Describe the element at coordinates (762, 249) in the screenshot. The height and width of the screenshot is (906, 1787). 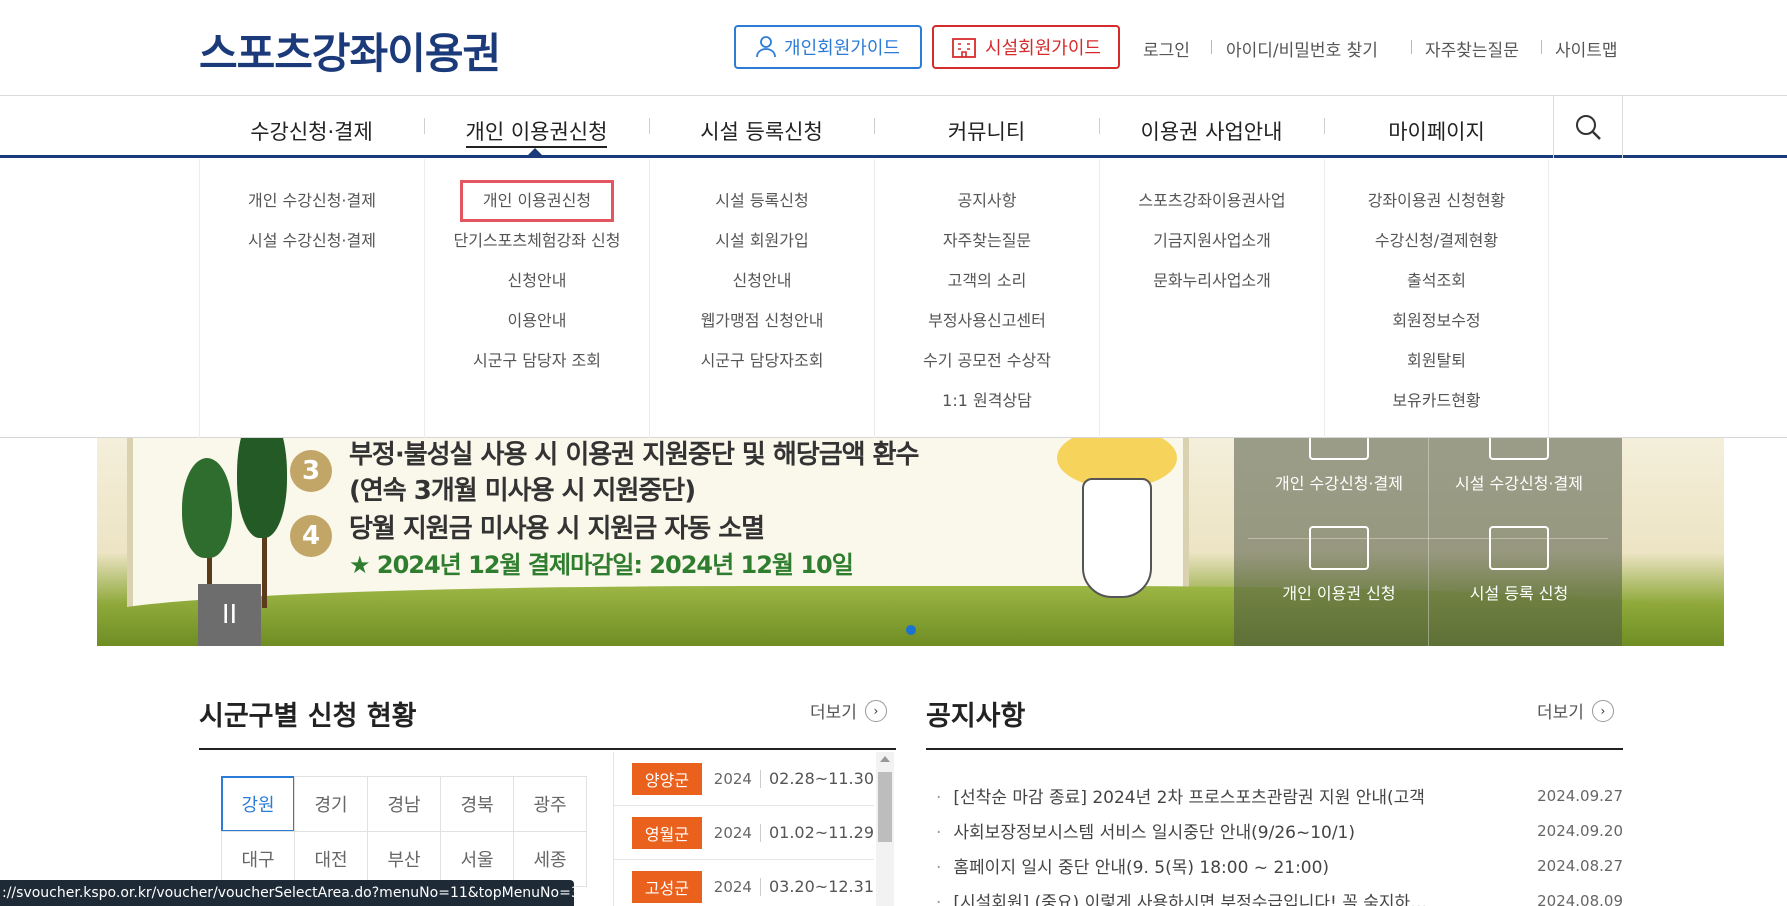
I see `menu-item: 시설 회원가입` at that location.